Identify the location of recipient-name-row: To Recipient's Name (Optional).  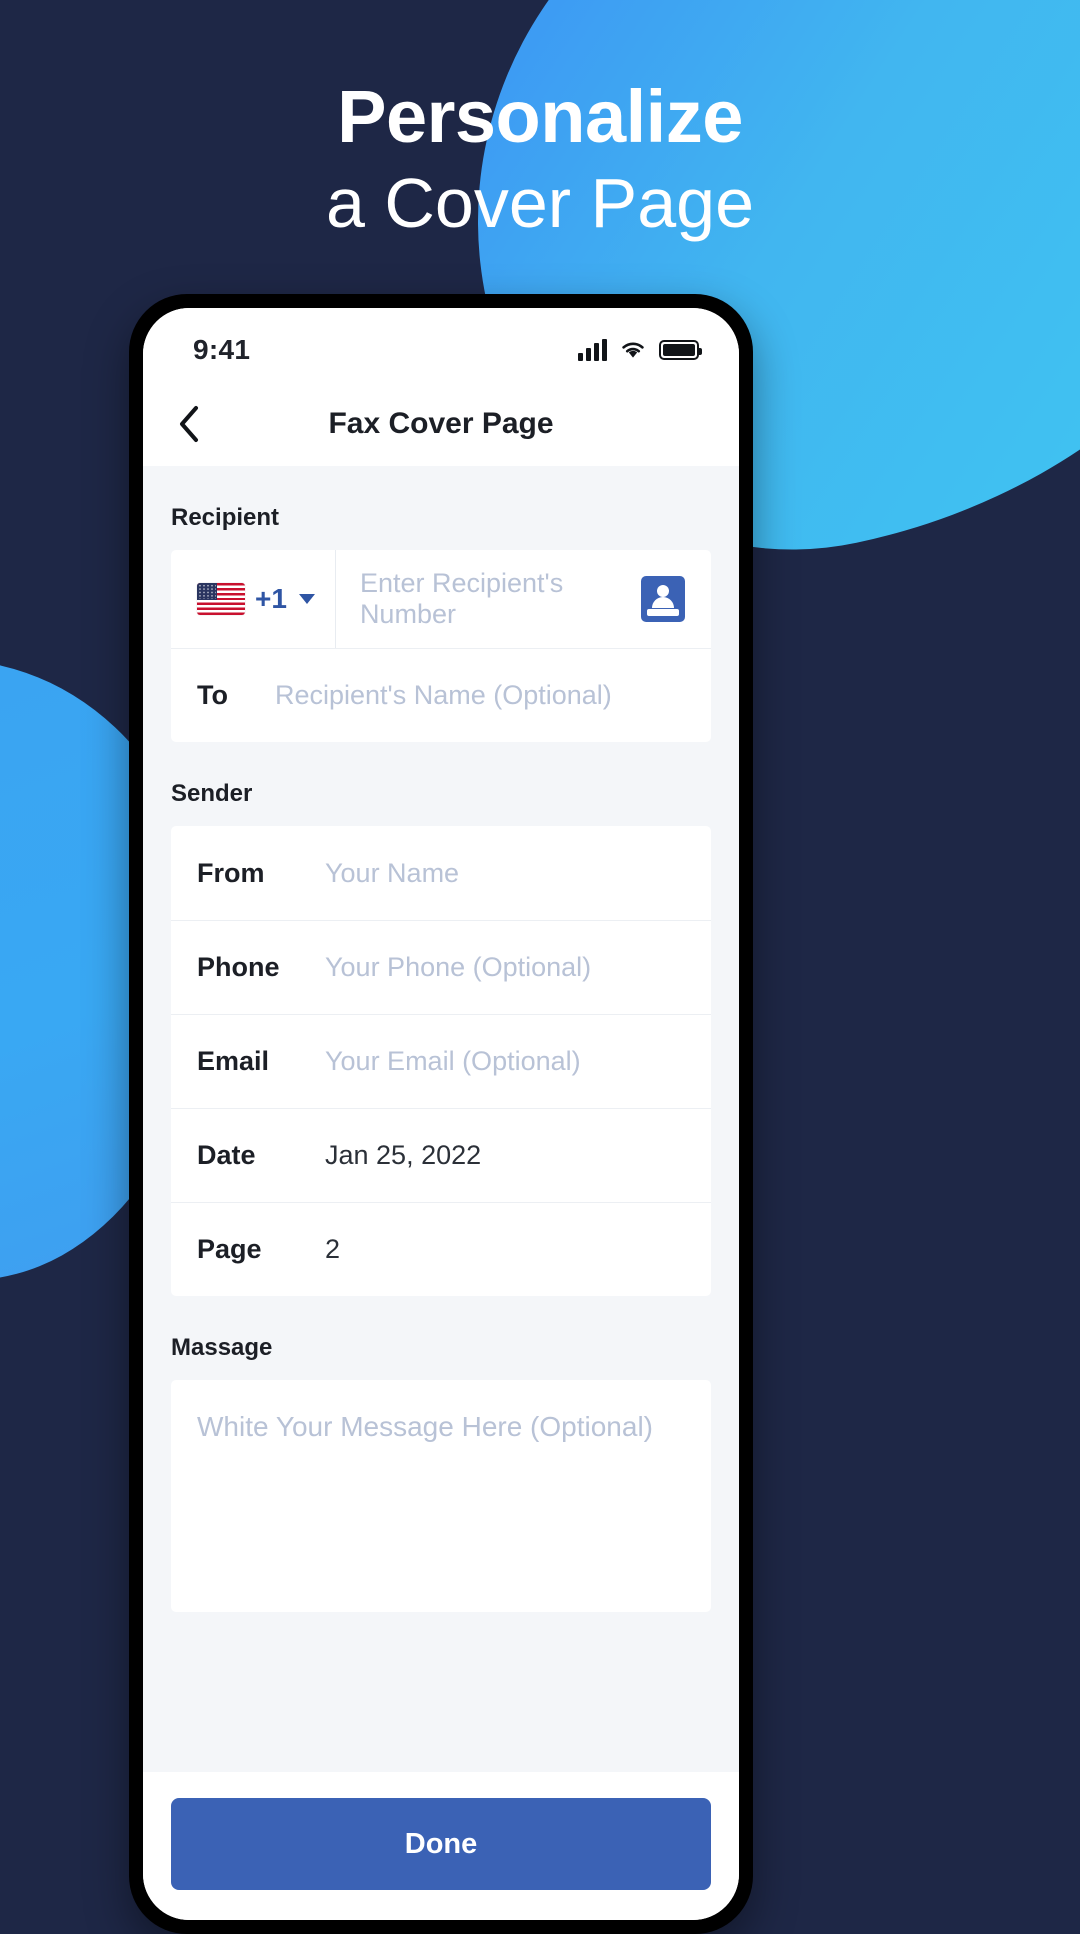
(441, 695).